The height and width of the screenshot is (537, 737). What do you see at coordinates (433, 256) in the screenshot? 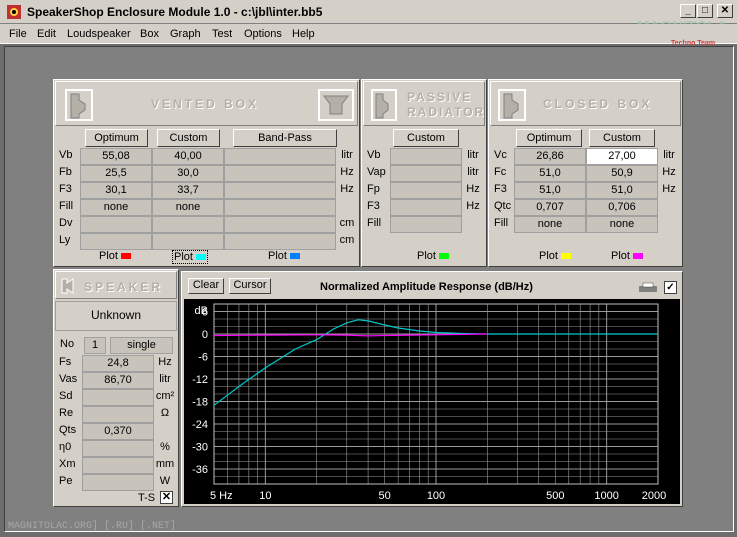
I see `passive-plot: Plot` at bounding box center [433, 256].